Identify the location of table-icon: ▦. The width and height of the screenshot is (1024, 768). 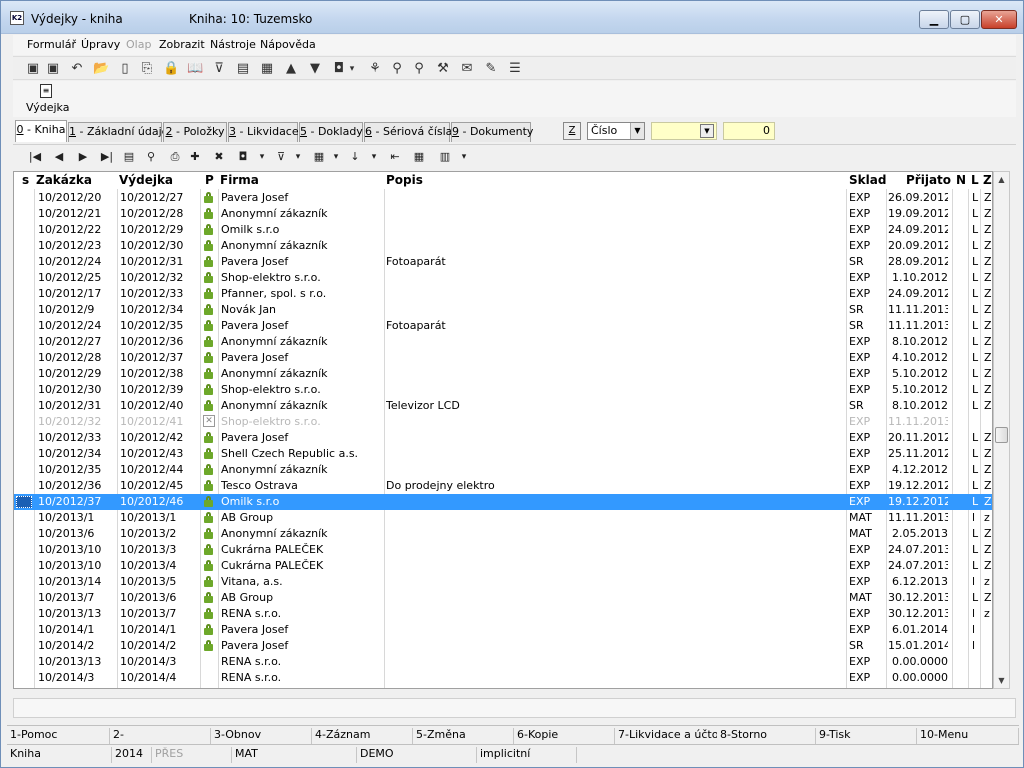
(319, 157).